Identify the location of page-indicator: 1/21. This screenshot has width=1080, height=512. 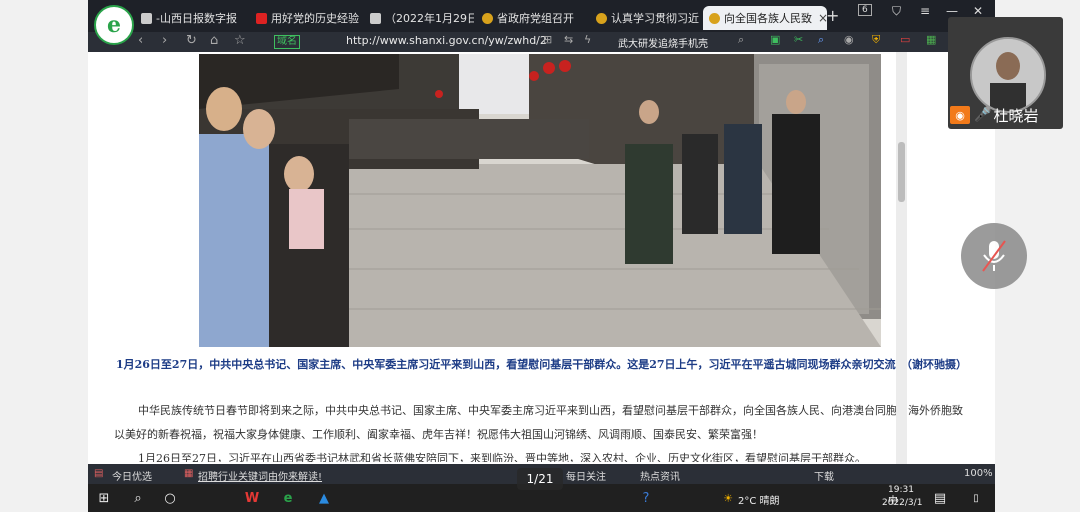
(540, 479).